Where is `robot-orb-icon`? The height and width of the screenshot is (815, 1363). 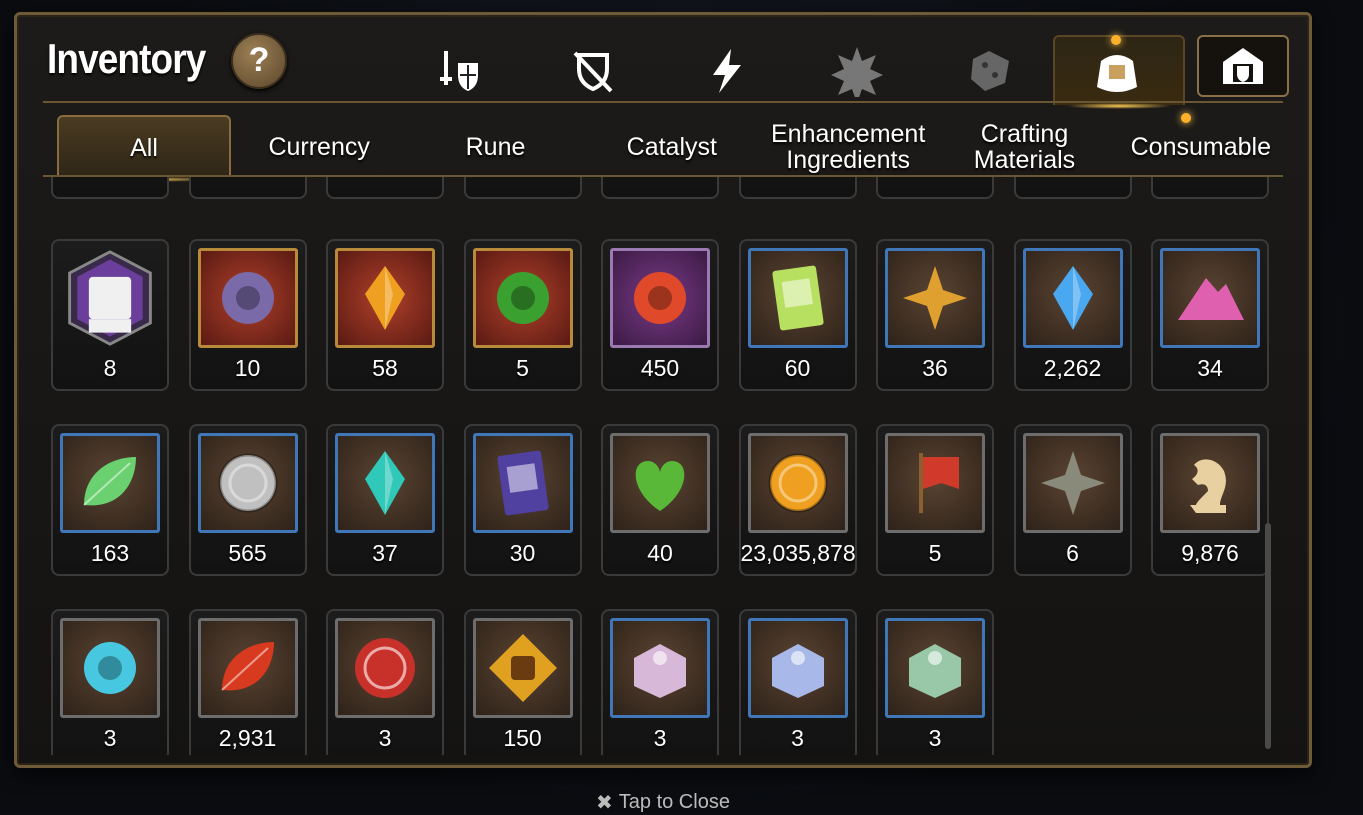
robot-orb-icon is located at coordinates (110, 668).